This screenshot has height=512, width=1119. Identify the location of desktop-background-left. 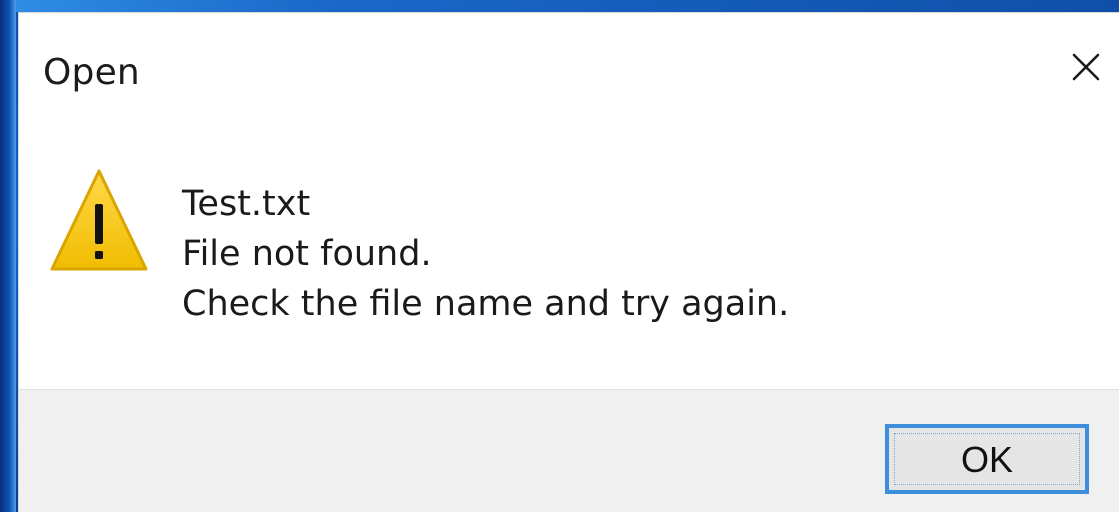
(8, 256).